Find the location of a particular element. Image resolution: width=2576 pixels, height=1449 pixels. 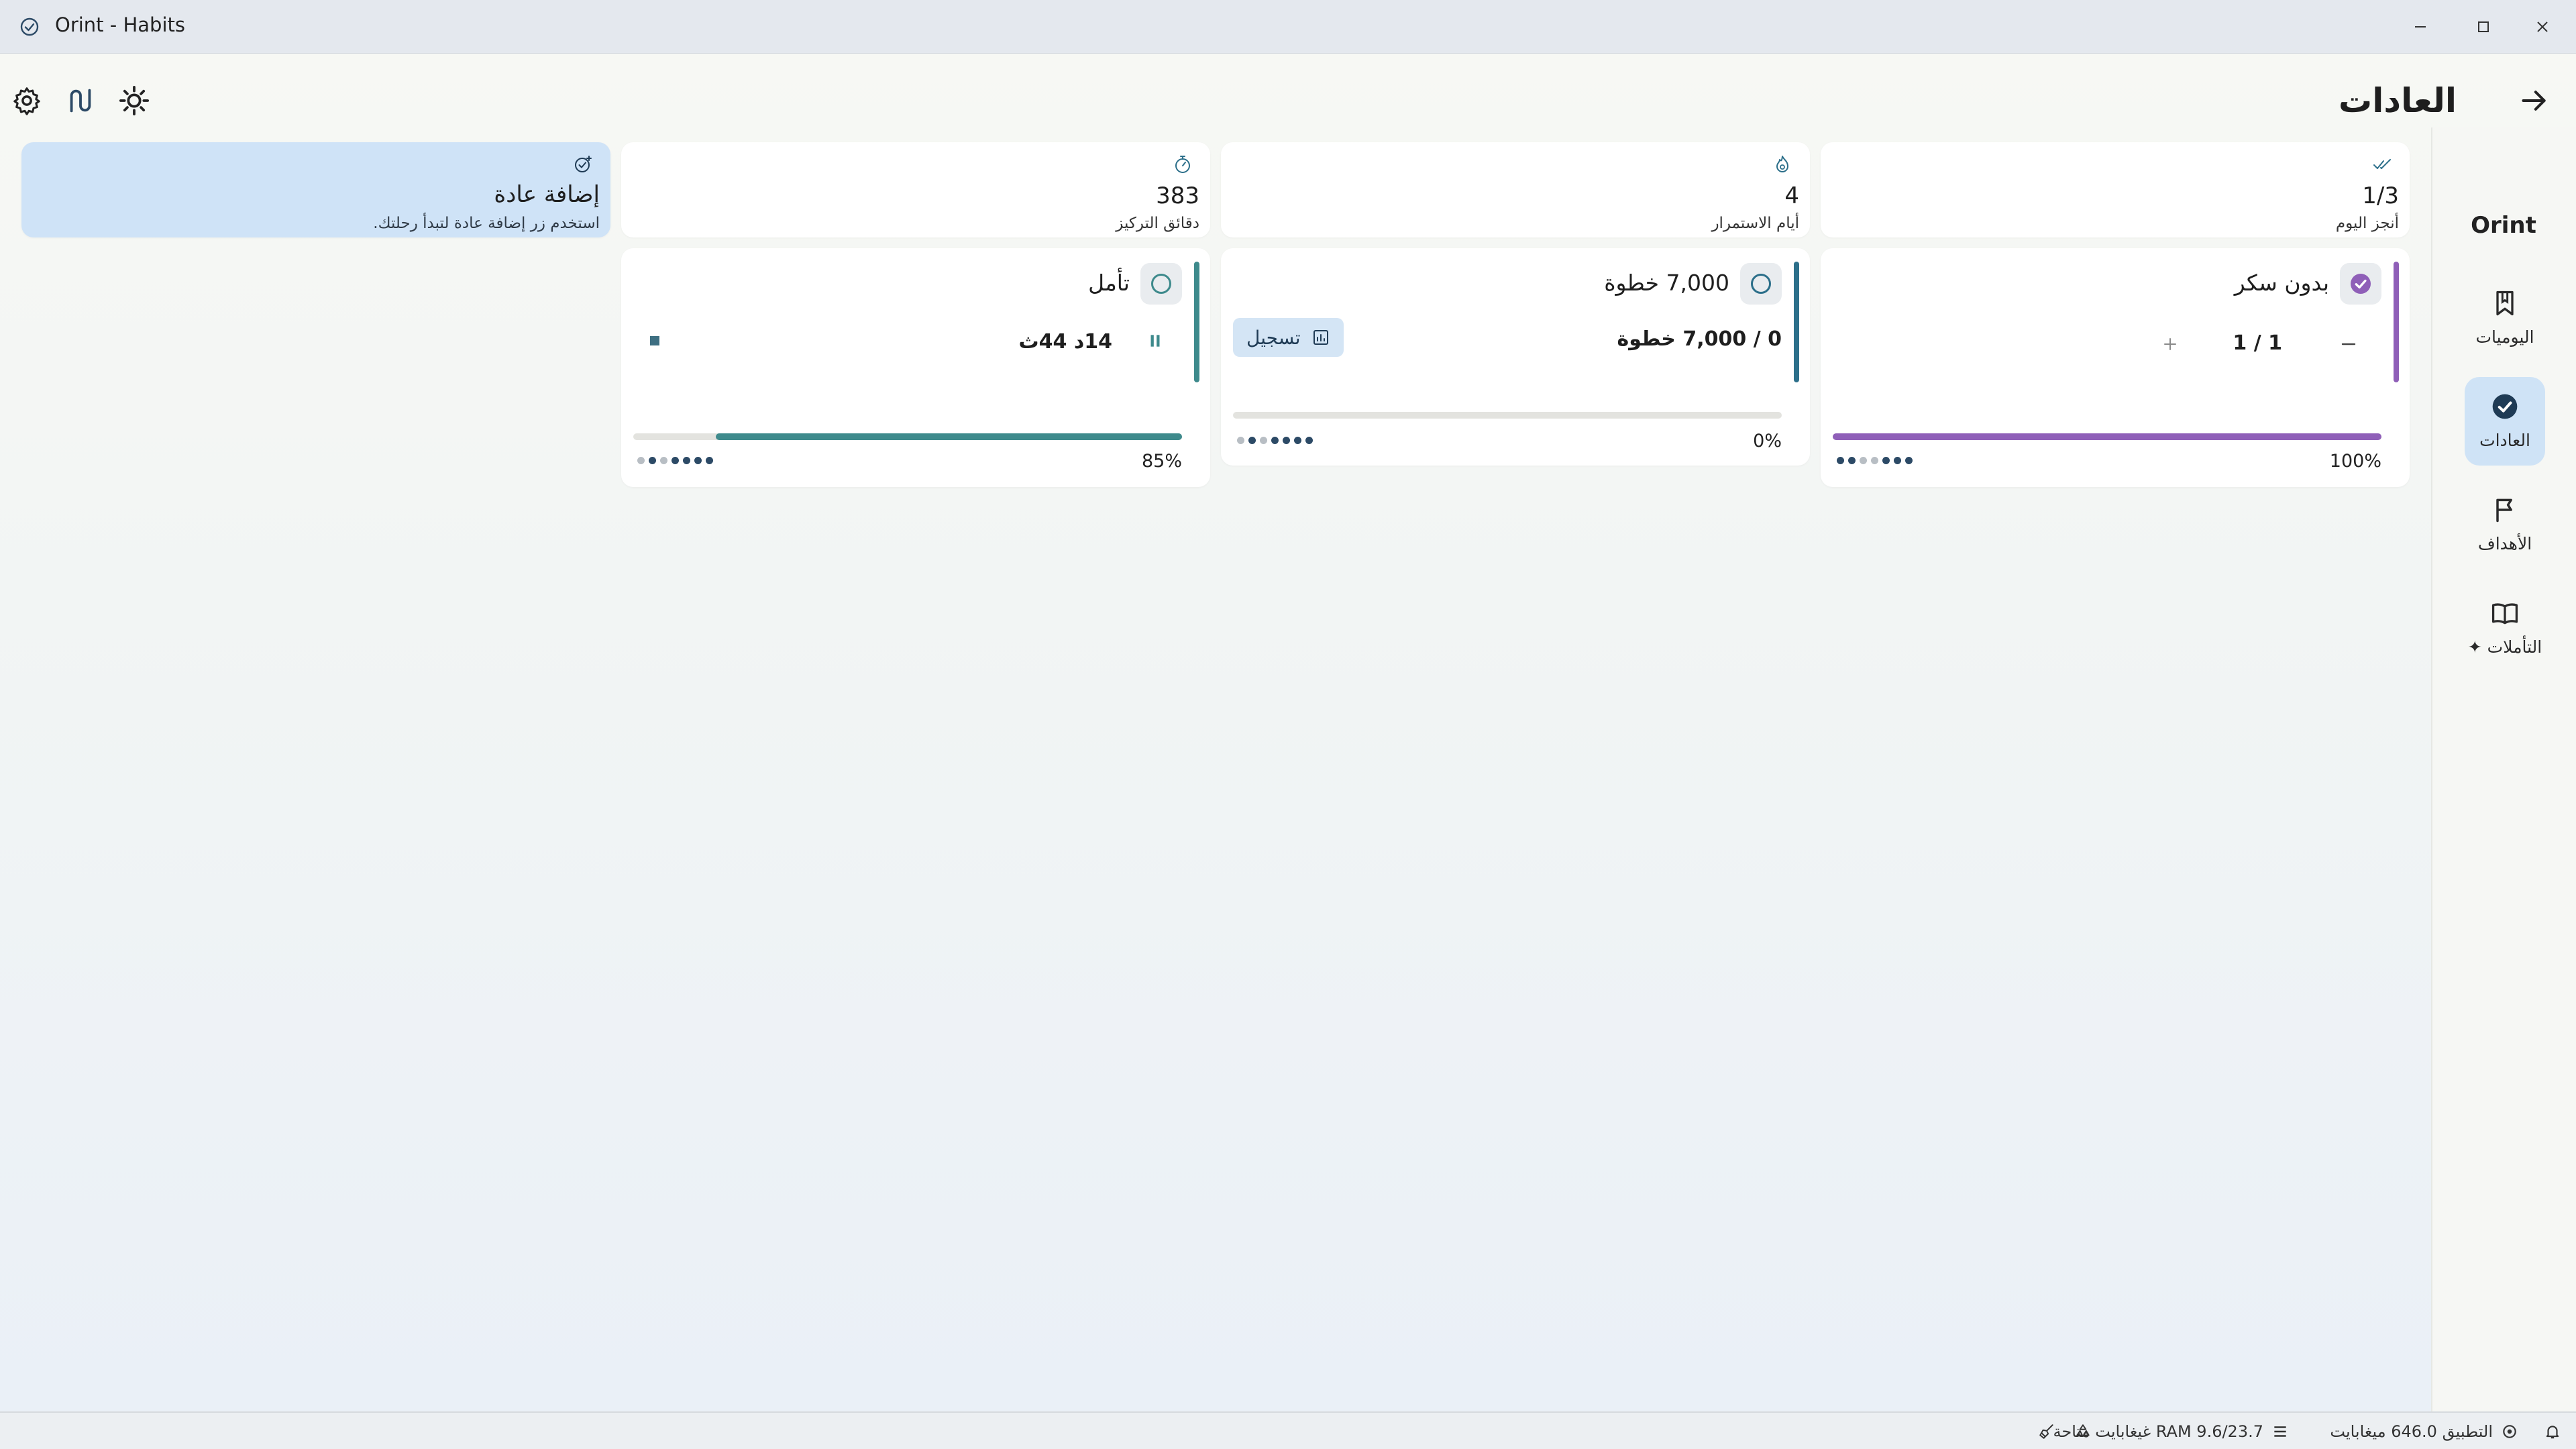

habit-name: بدون سكر is located at coordinates (2281, 283).